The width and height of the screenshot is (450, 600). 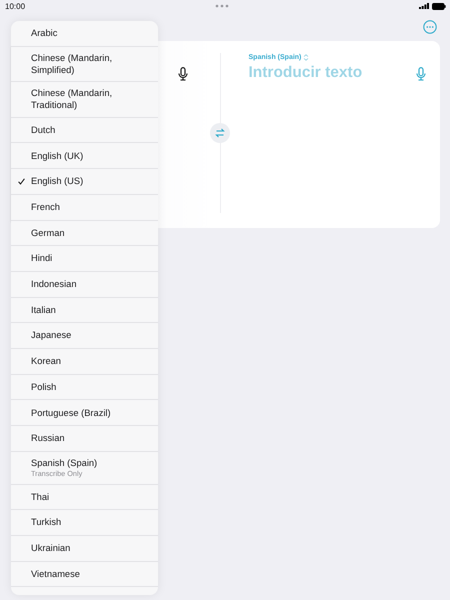 I want to click on menu-item: Portuguese (Brazil), so click(x=84, y=413).